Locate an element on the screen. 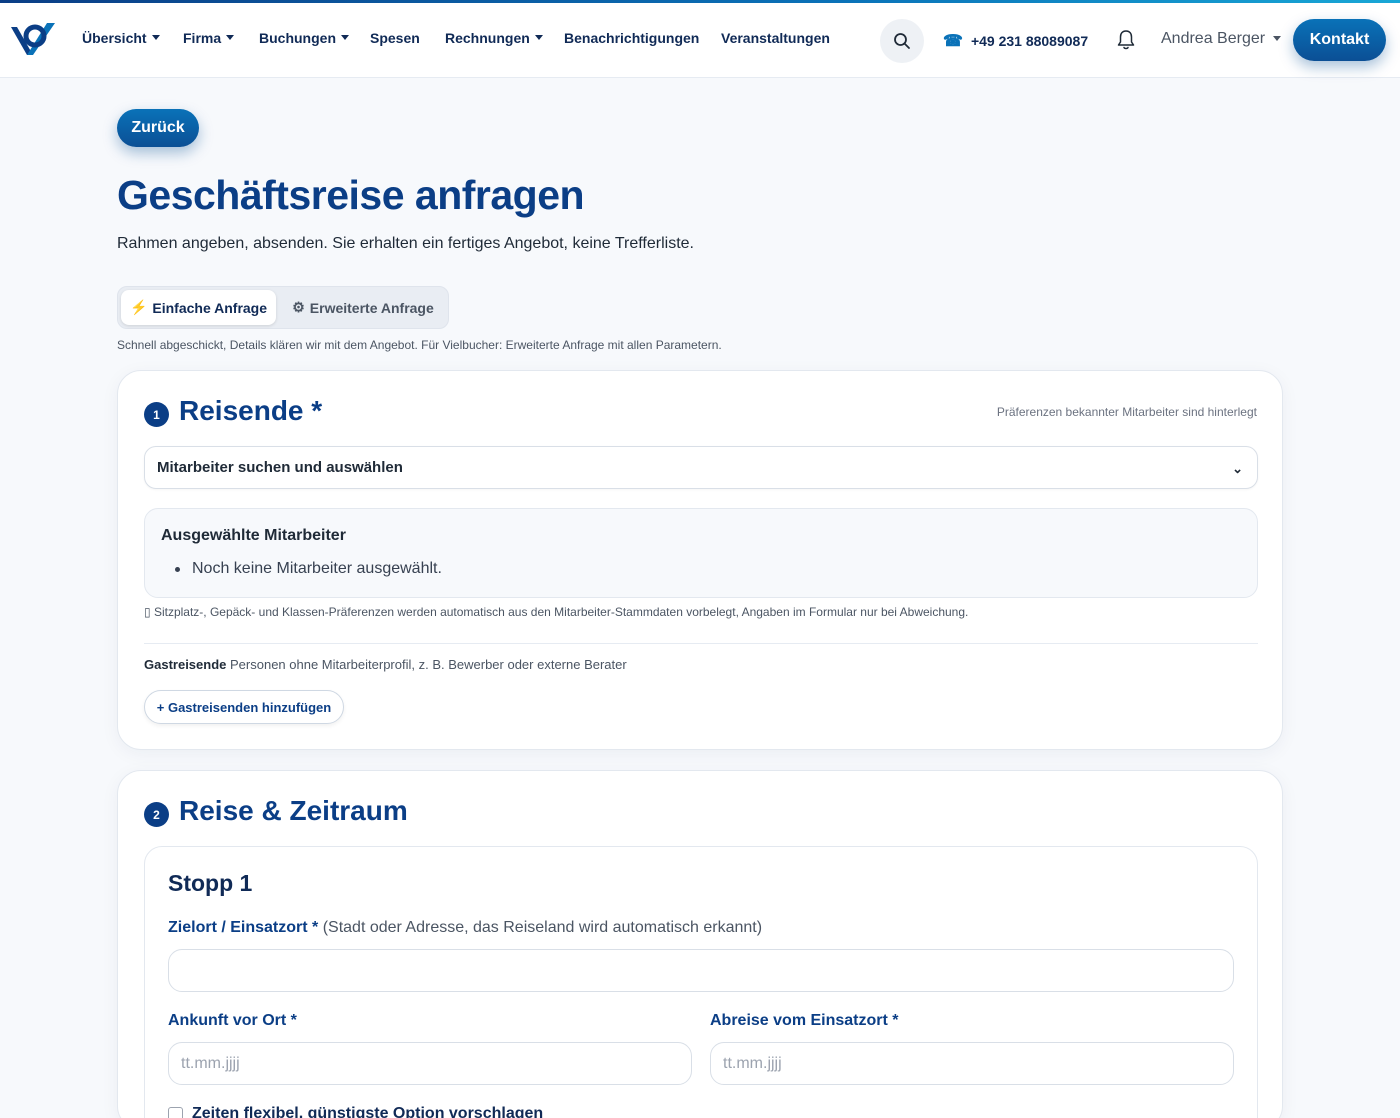 The height and width of the screenshot is (1118, 1400). page-title: Geschäftsreise anfragen is located at coordinates (351, 195).